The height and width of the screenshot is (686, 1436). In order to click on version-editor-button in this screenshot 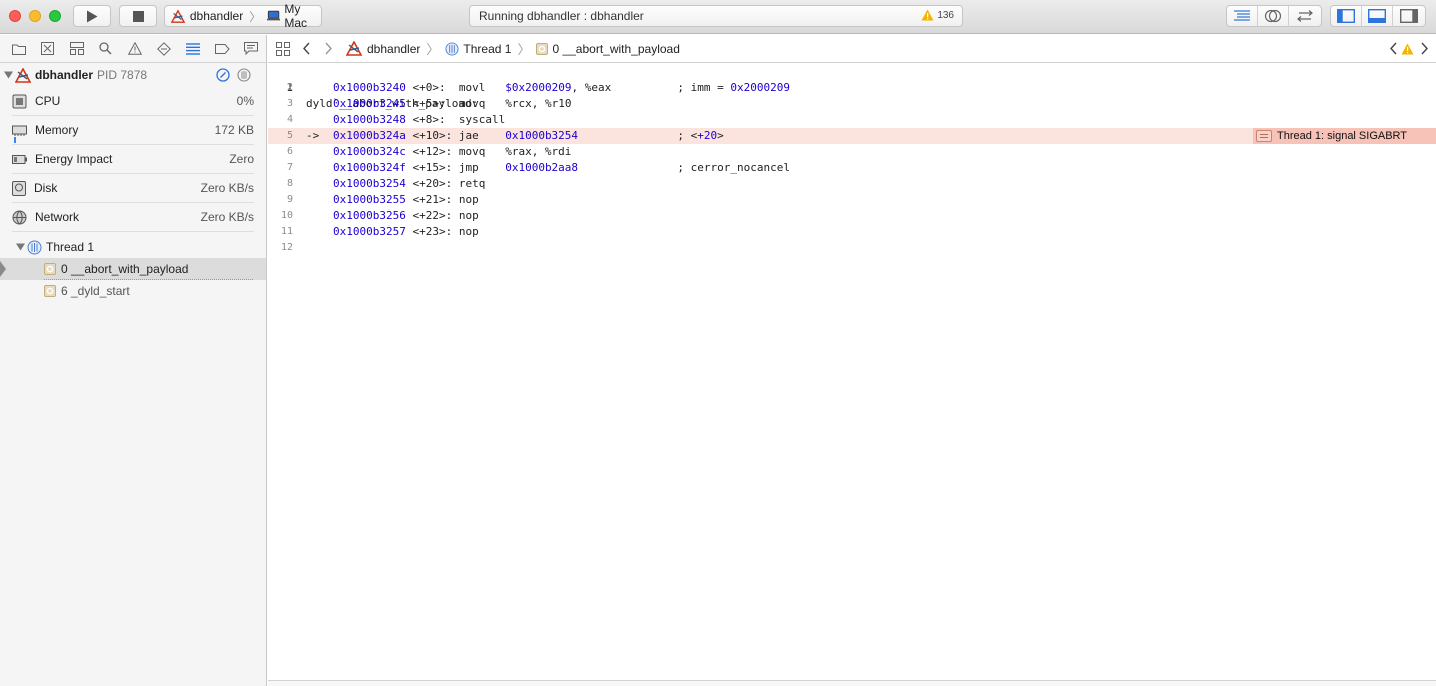, I will do `click(1304, 16)`.